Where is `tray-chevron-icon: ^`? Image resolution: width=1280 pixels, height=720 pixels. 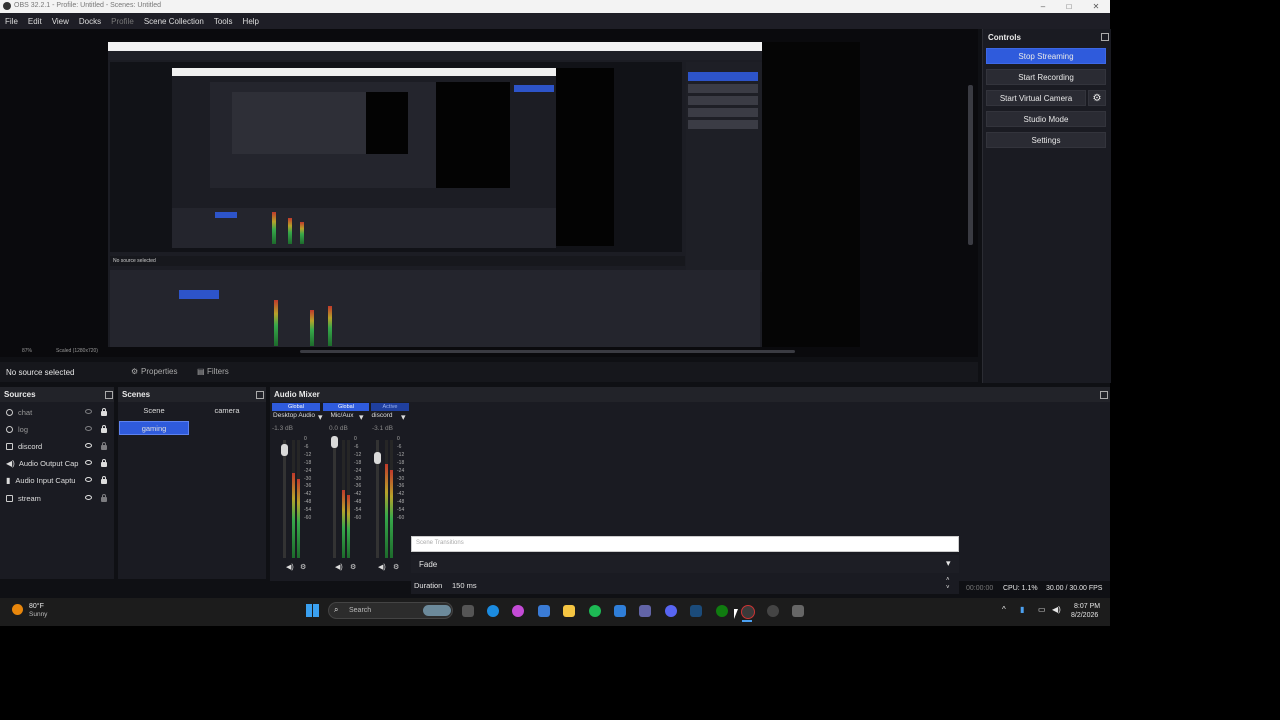 tray-chevron-icon: ^ is located at coordinates (1004, 609).